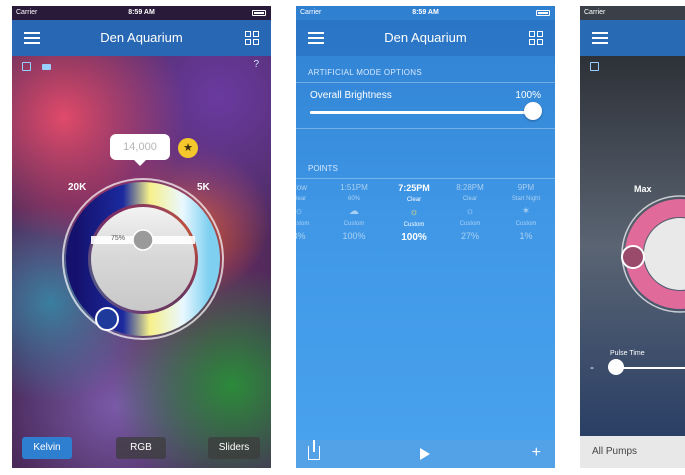 The width and height of the screenshot is (685, 475). What do you see at coordinates (107, 319) in the screenshot?
I see `color-ring-knob` at bounding box center [107, 319].